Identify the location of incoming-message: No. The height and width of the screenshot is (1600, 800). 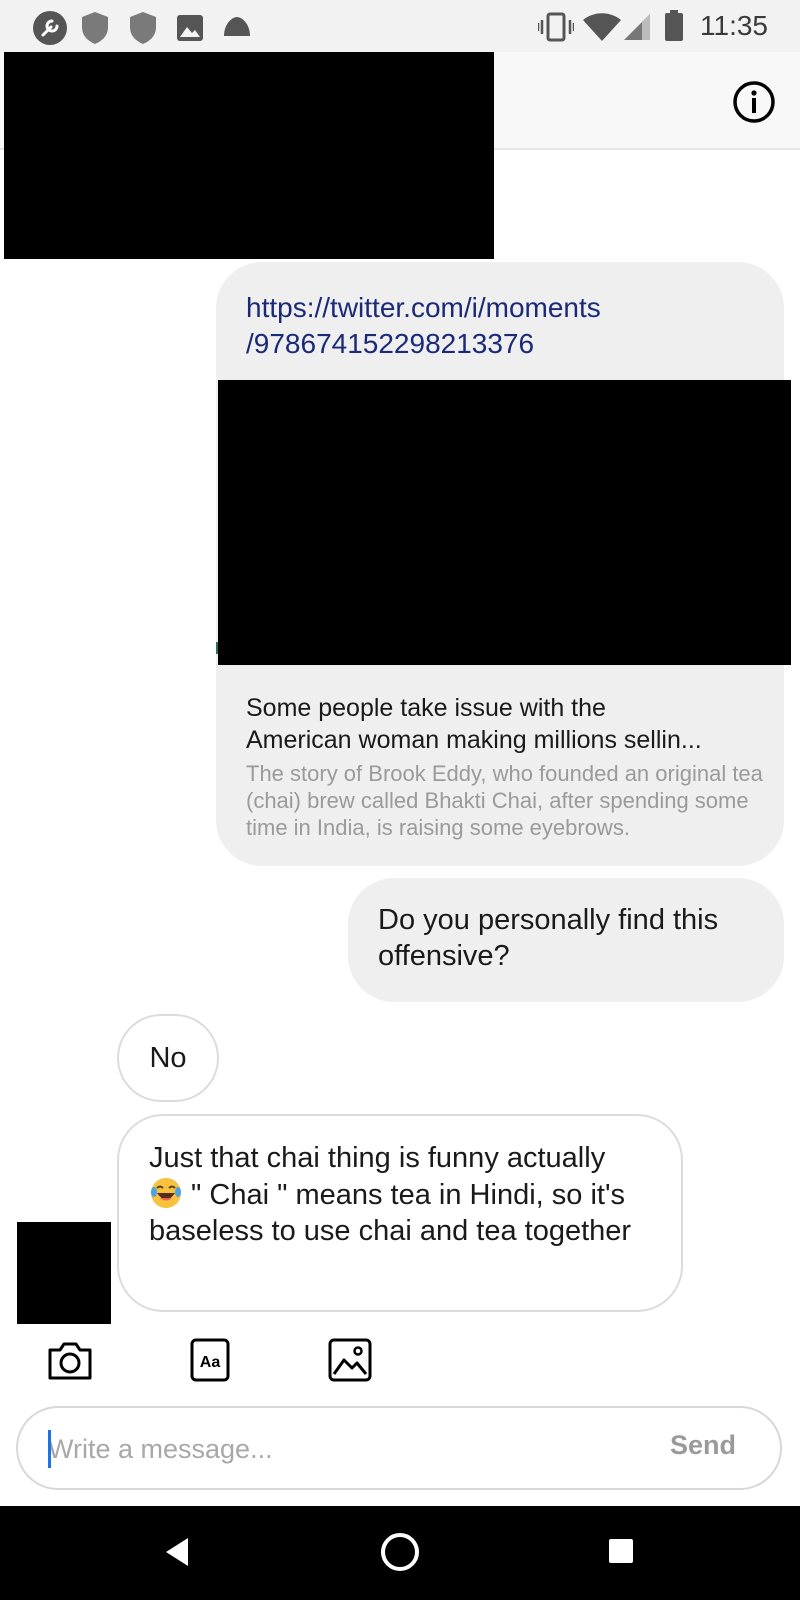
(168, 1058).